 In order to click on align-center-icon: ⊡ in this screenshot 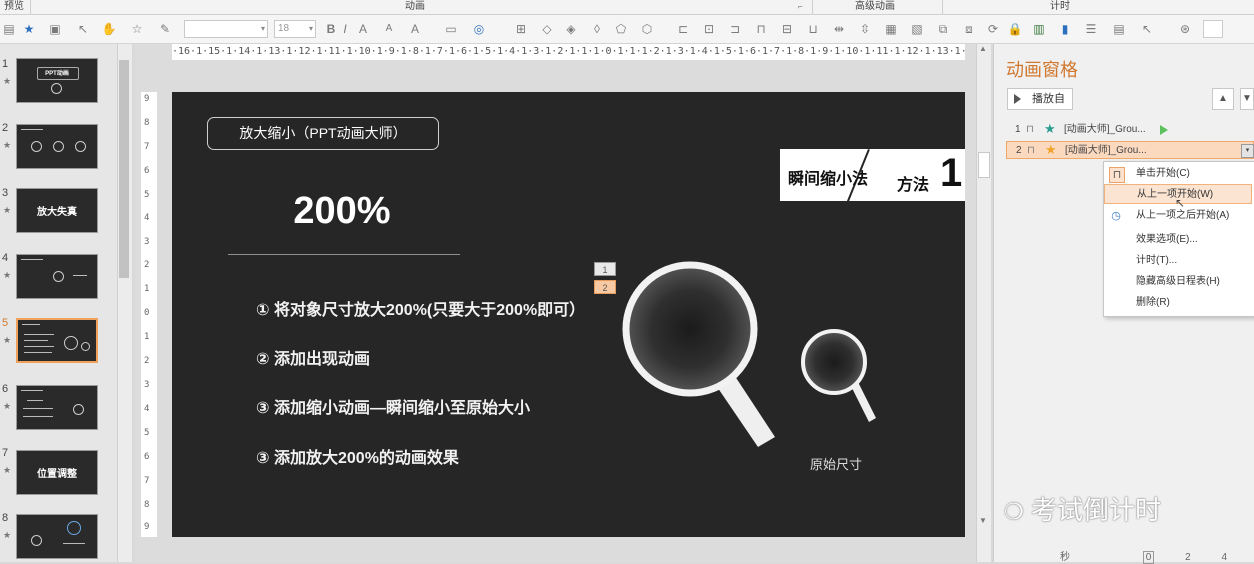, I will do `click(709, 29)`.